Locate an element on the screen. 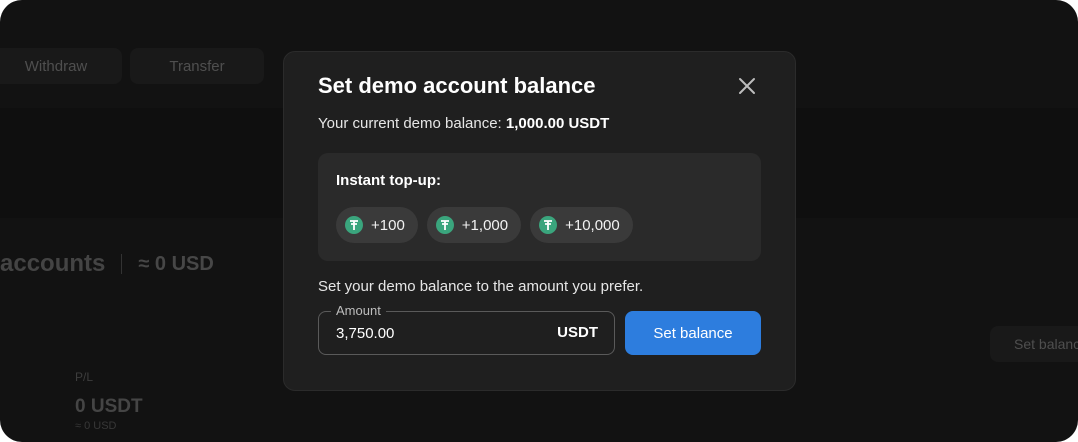  modal-title: Set demo account balance is located at coordinates (457, 85).